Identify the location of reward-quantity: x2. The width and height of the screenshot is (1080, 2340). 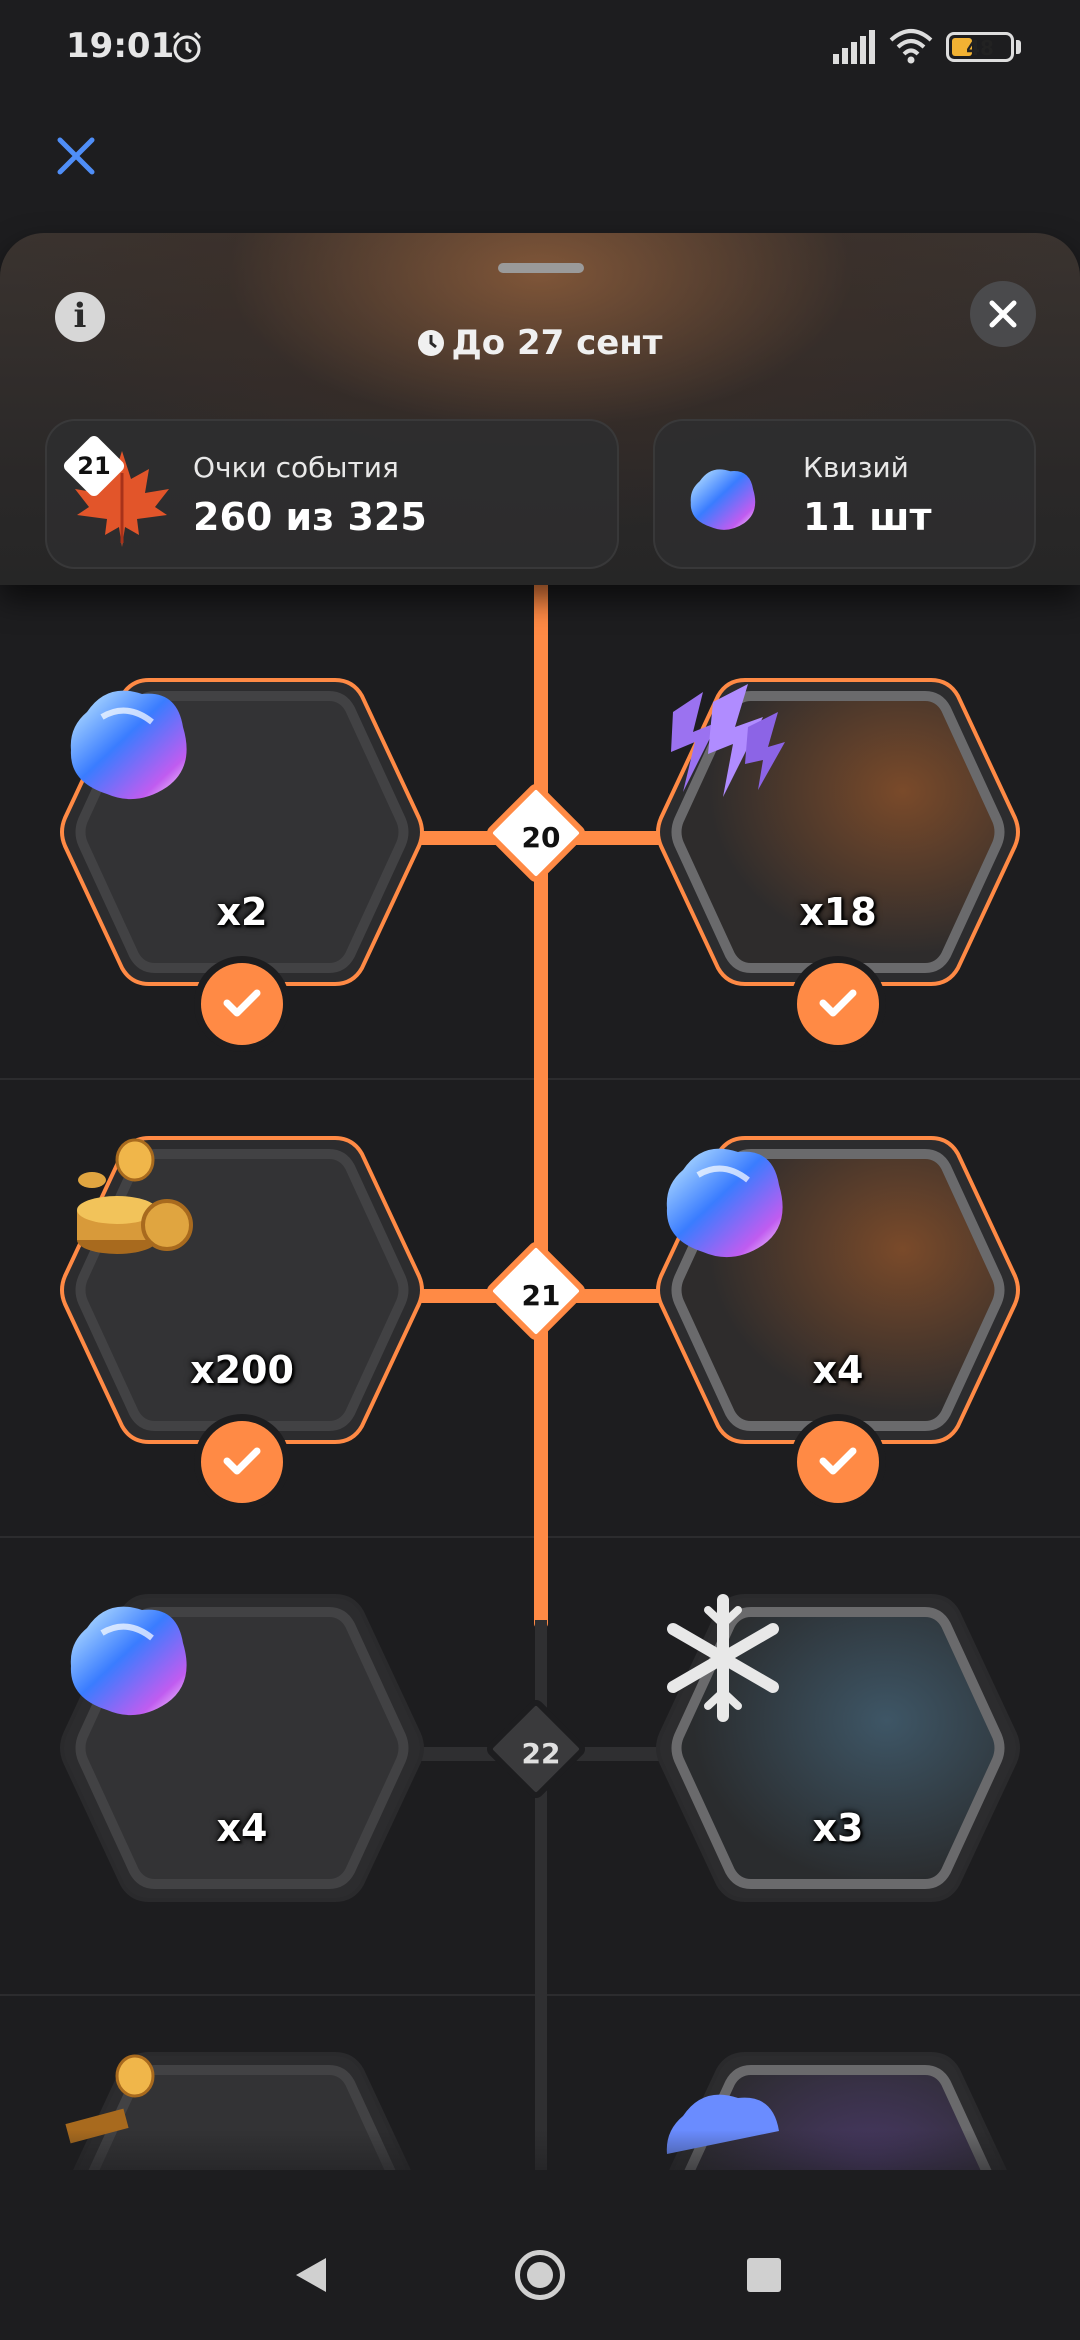
(242, 912).